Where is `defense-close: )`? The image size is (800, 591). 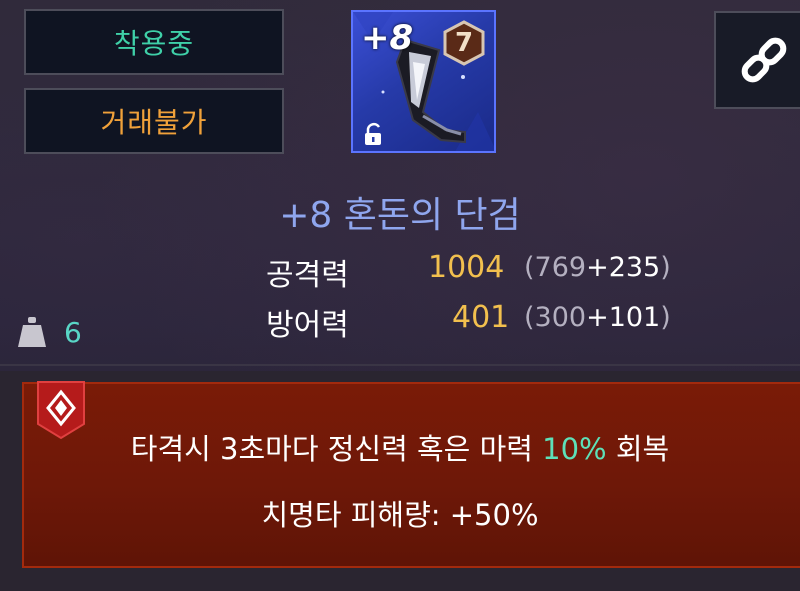 defense-close: ) is located at coordinates (665, 317).